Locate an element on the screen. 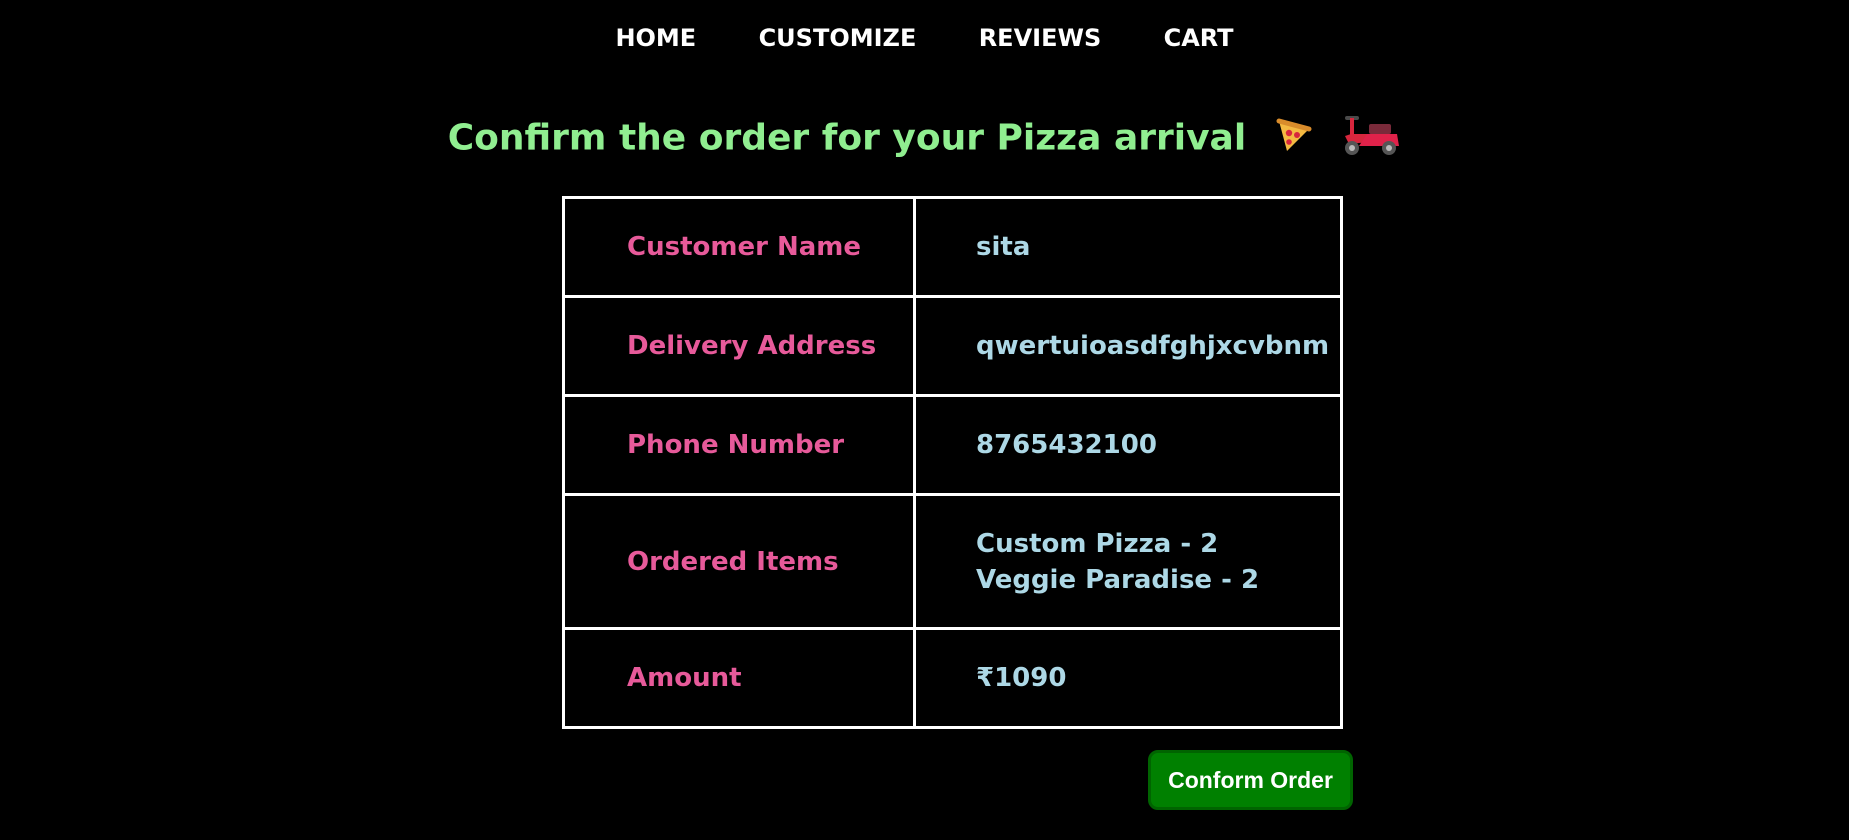 This screenshot has height=840, width=1849. table-row: Delivery Address qwertuioasdfghjxcvbnm is located at coordinates (952, 346).